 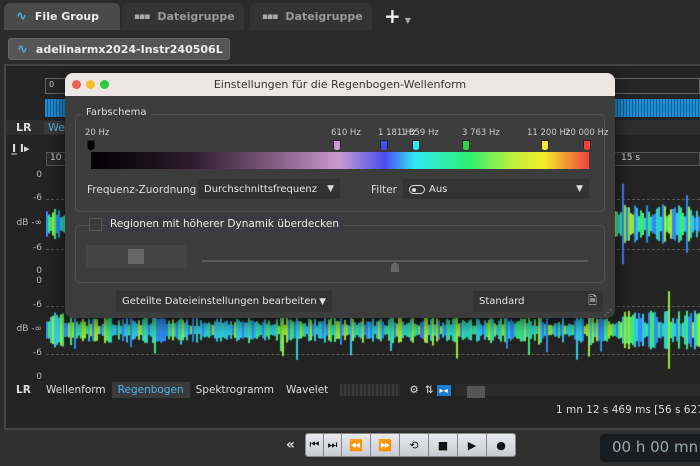 I want to click on document-icon: 🗎, so click(x=592, y=301).